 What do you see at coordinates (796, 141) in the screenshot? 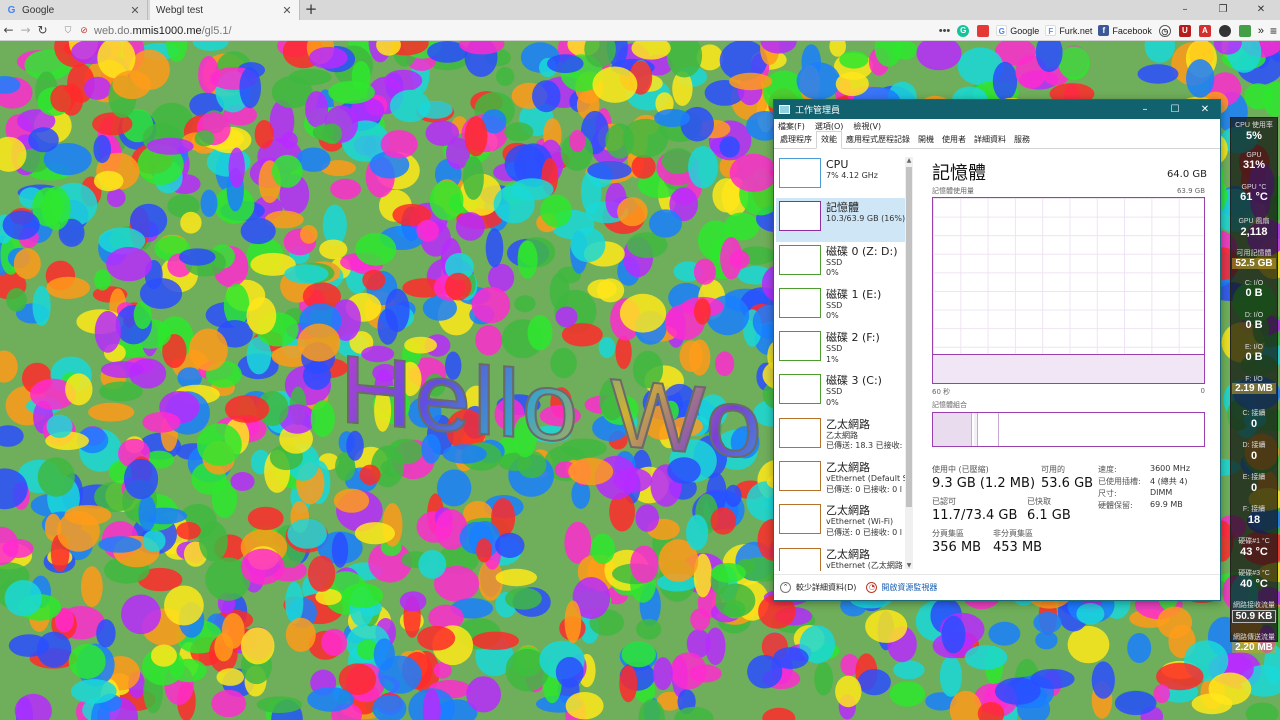
I see `tab-processes: 處理程序` at bounding box center [796, 141].